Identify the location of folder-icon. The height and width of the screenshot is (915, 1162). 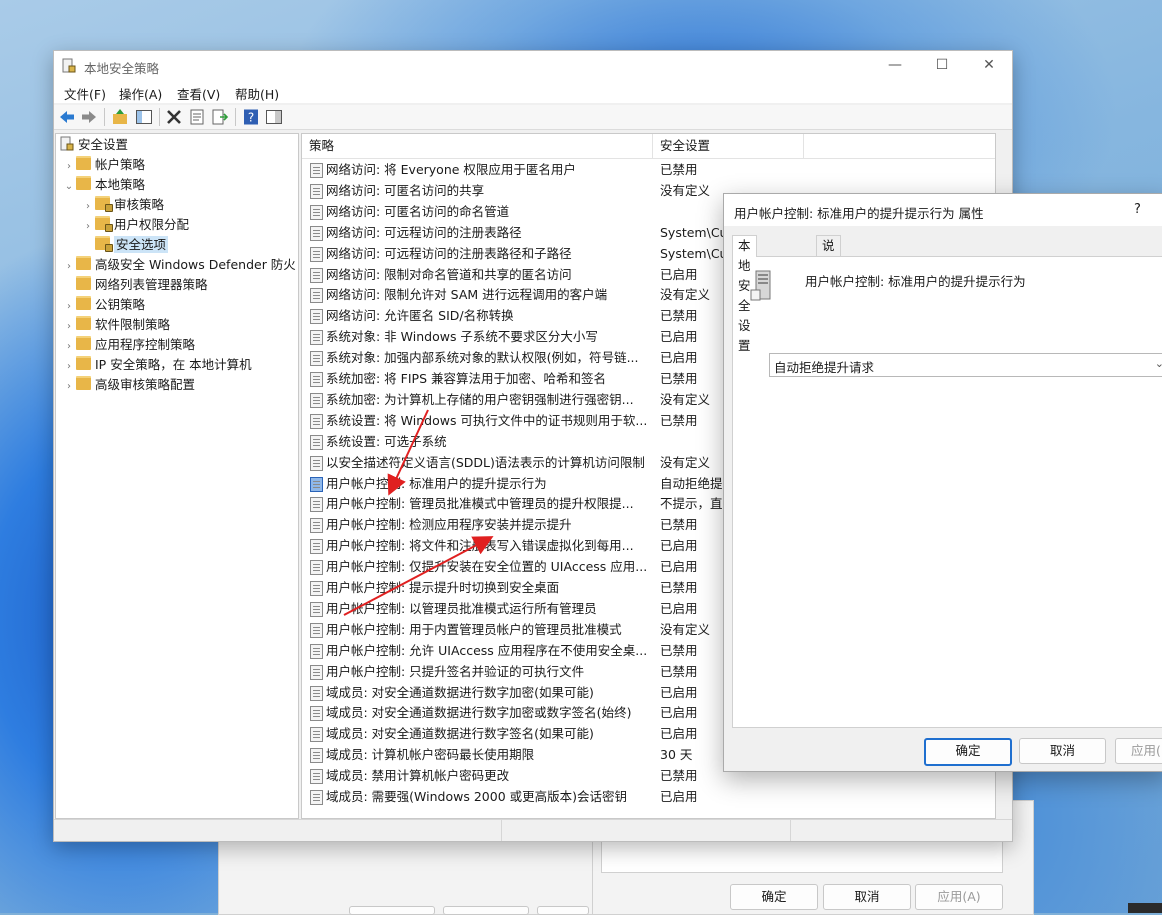
(83, 263).